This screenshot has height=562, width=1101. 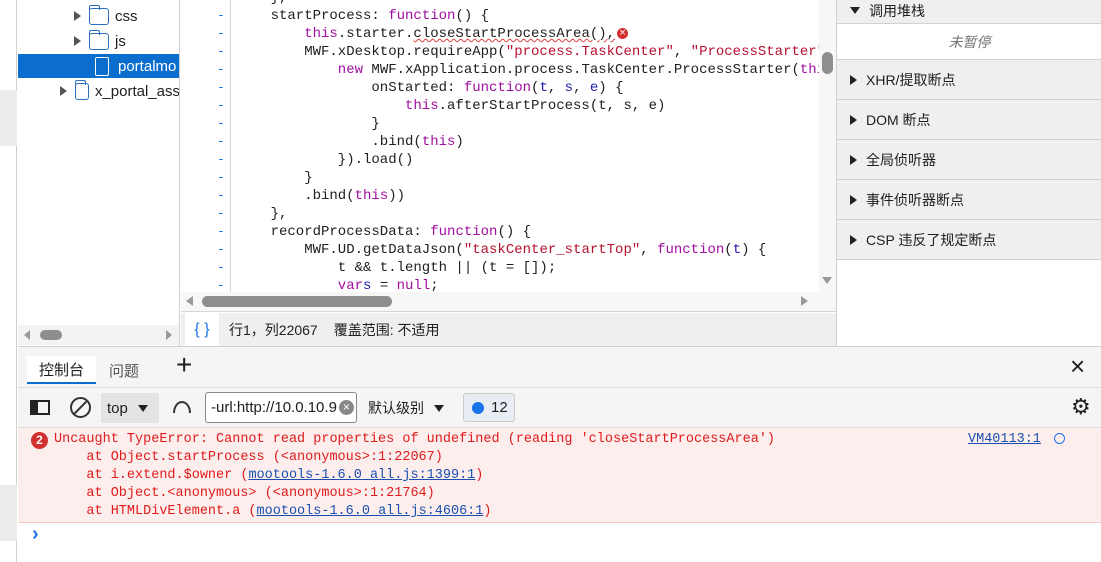 What do you see at coordinates (8, 118) in the screenshot?
I see `page-block` at bounding box center [8, 118].